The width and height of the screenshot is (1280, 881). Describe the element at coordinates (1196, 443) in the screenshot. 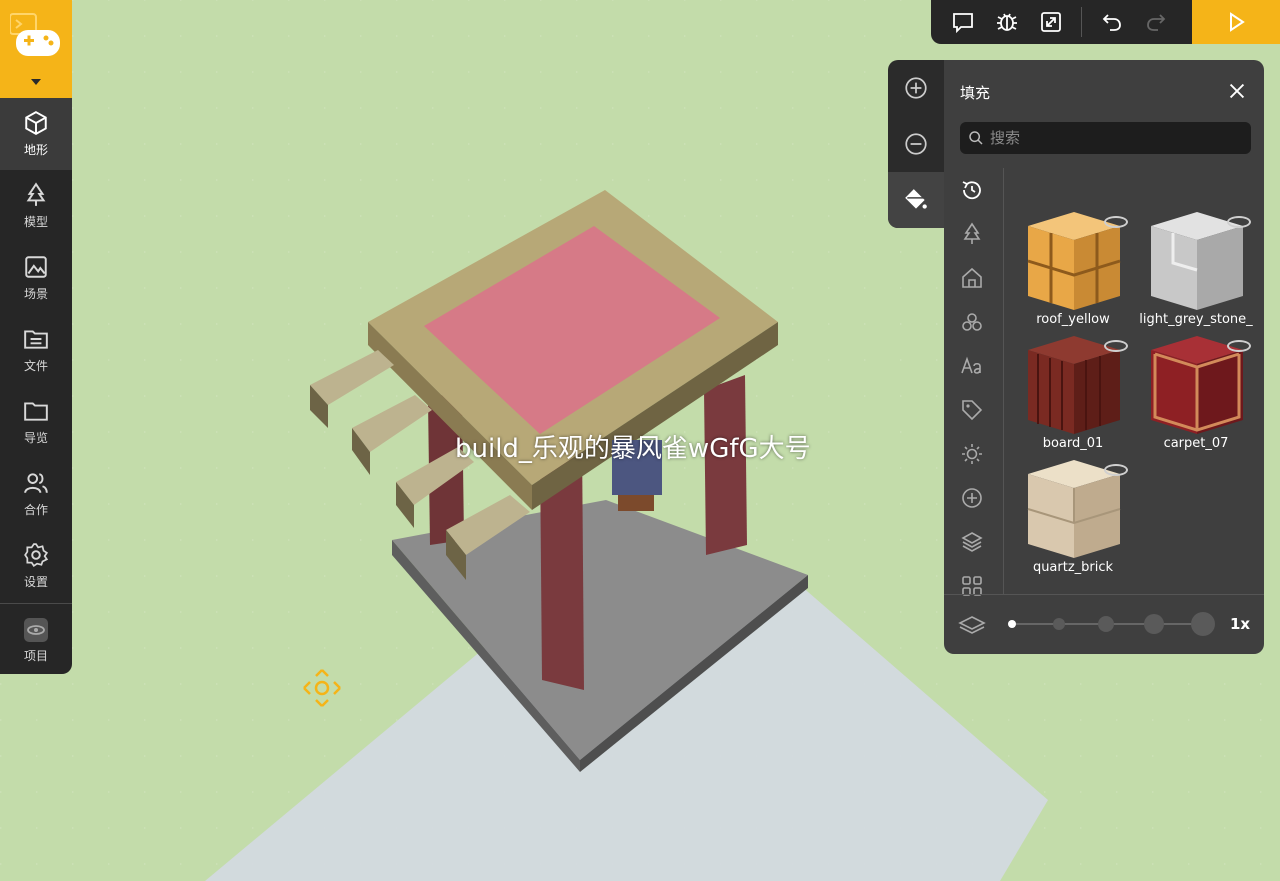

I see `material-name: carpet_07` at that location.